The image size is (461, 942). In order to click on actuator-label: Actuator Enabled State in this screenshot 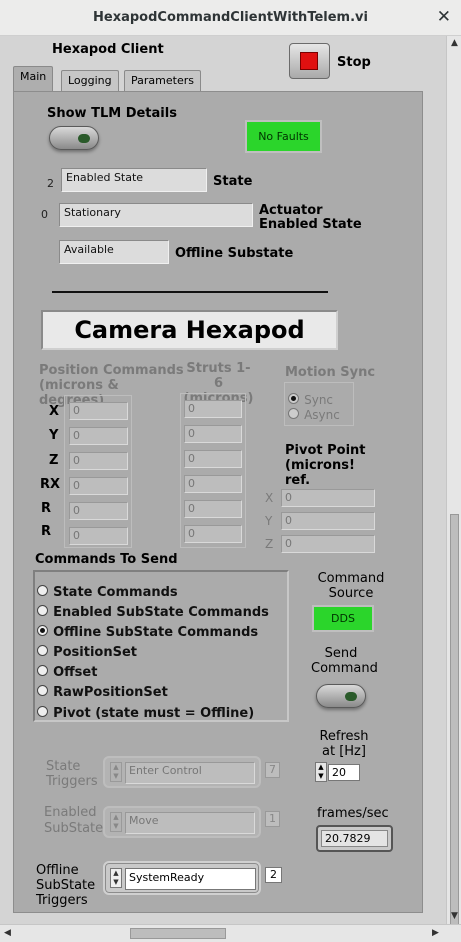, I will do `click(310, 216)`.